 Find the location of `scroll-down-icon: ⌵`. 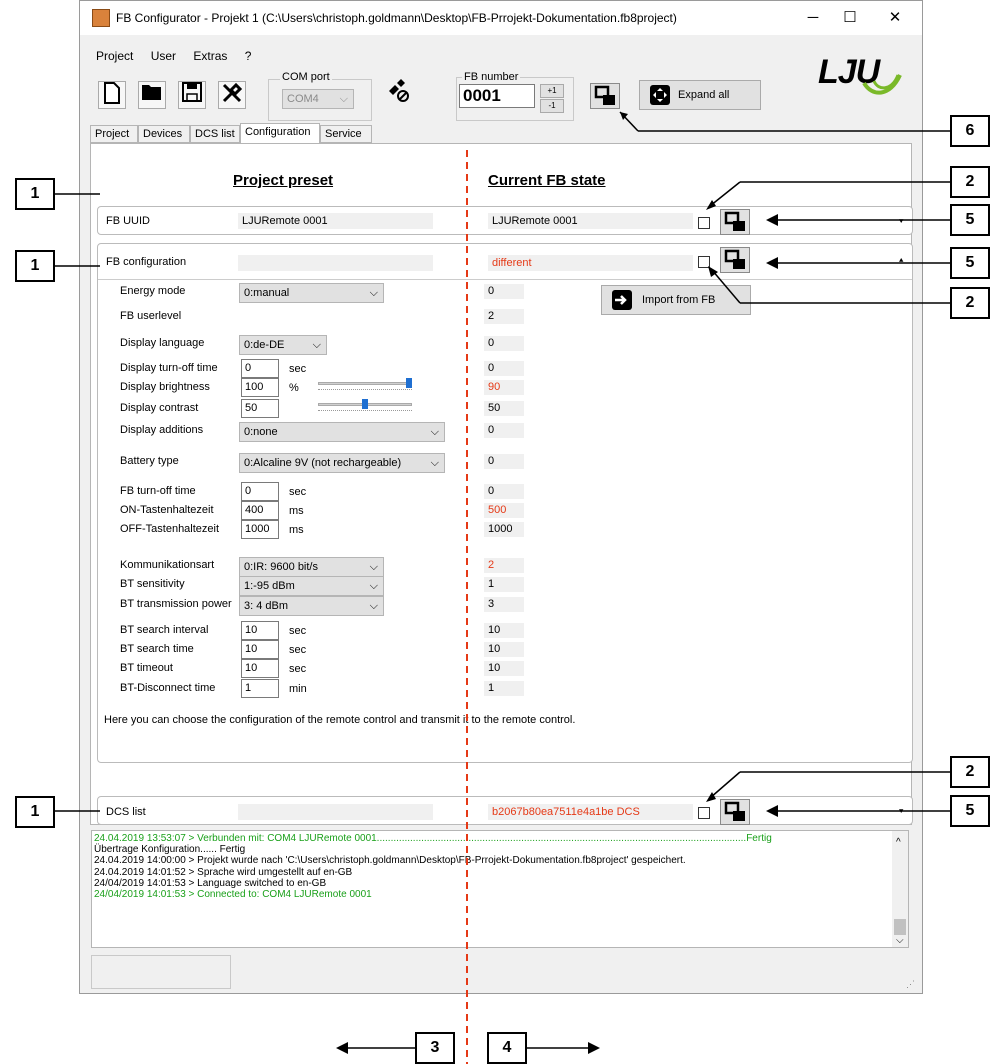

scroll-down-icon: ⌵ is located at coordinates (900, 940).